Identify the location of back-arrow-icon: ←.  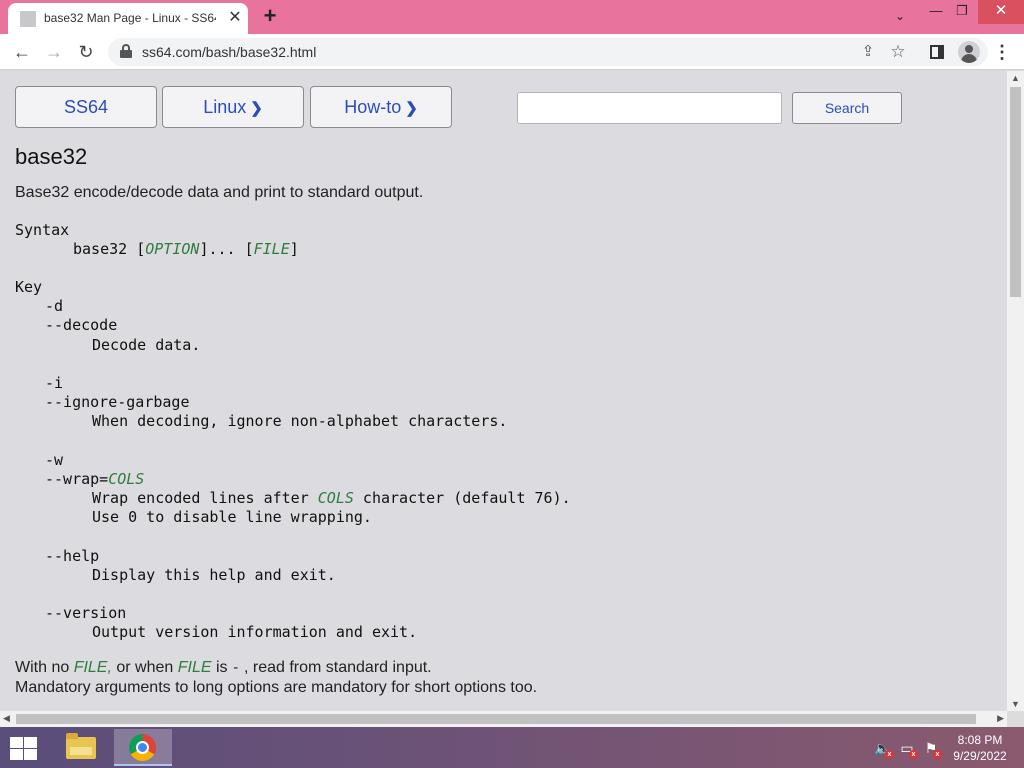
(22, 52).